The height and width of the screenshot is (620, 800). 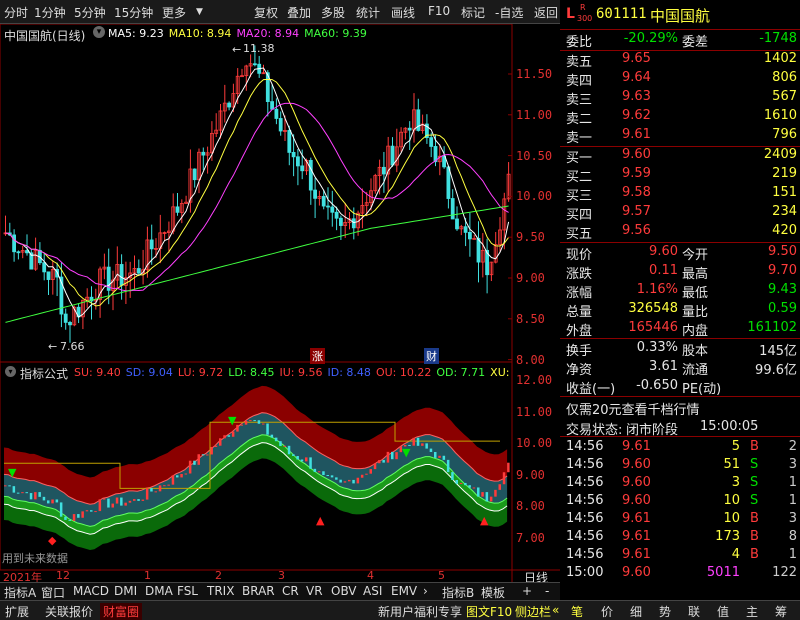 I want to click on index-badge: 300, so click(x=585, y=18).